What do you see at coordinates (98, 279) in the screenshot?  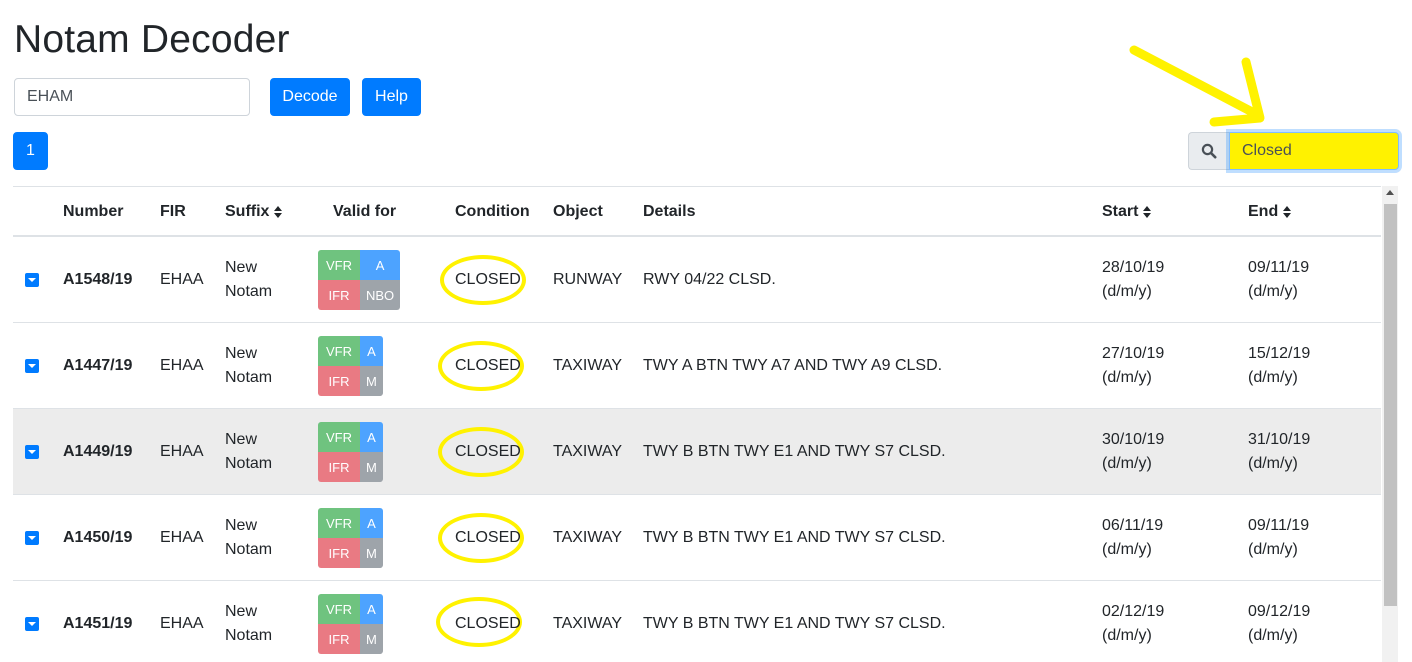 I see `notam-number: A1548/19` at bounding box center [98, 279].